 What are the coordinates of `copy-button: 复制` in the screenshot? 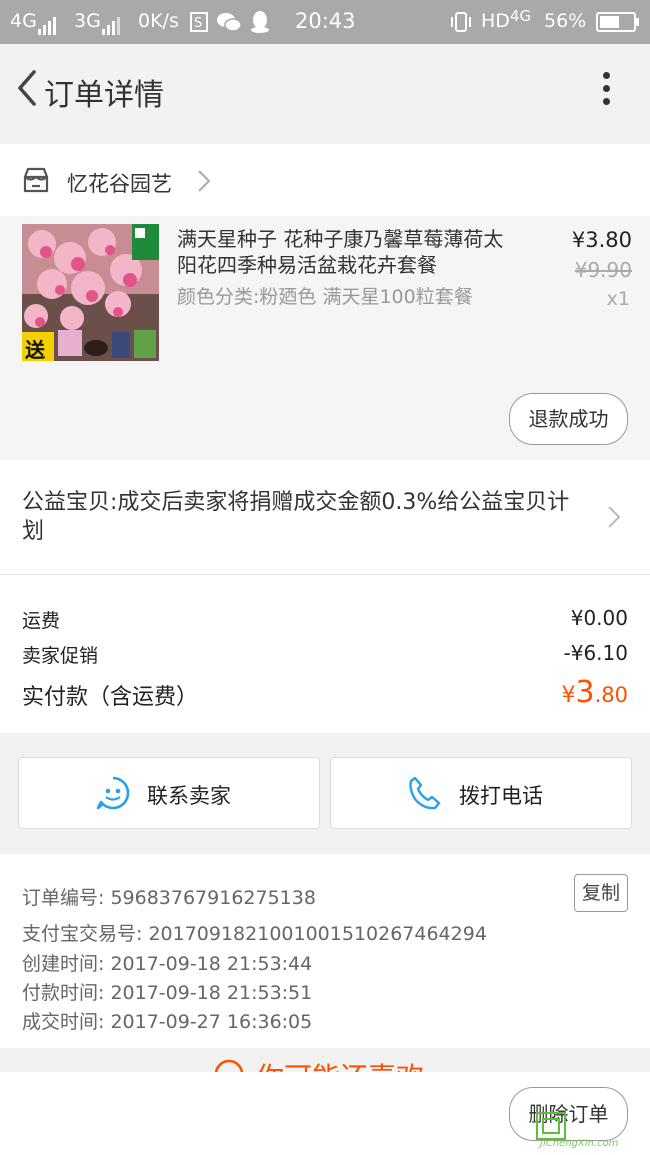 It's located at (601, 893).